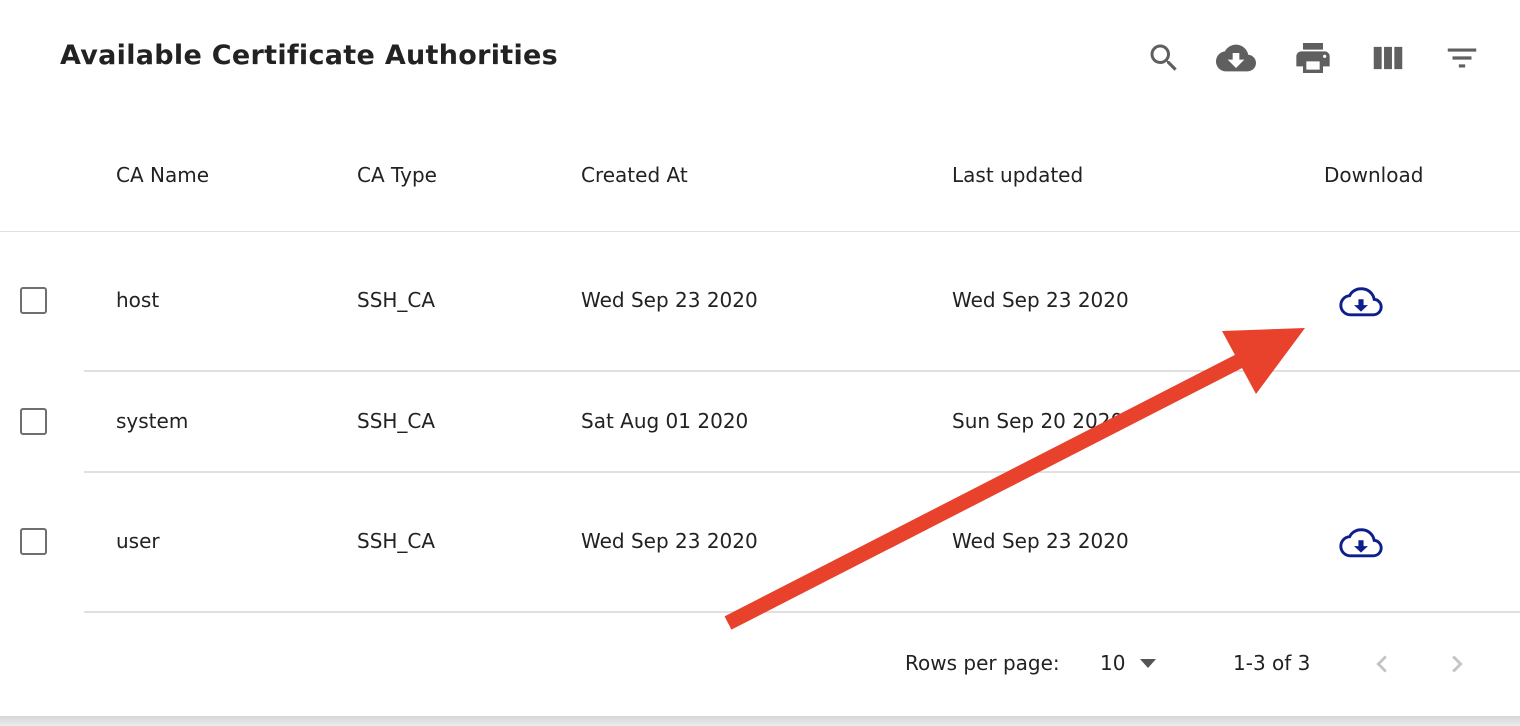 The height and width of the screenshot is (726, 1520). I want to click on page-bottom-edge, so click(760, 721).